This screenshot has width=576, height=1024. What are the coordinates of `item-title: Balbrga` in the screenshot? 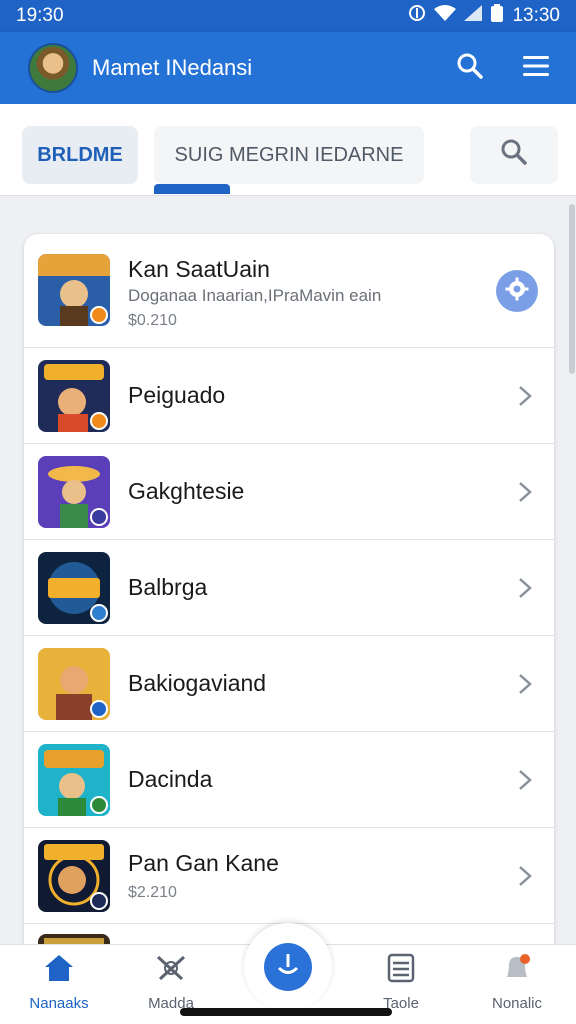 It's located at (168, 587).